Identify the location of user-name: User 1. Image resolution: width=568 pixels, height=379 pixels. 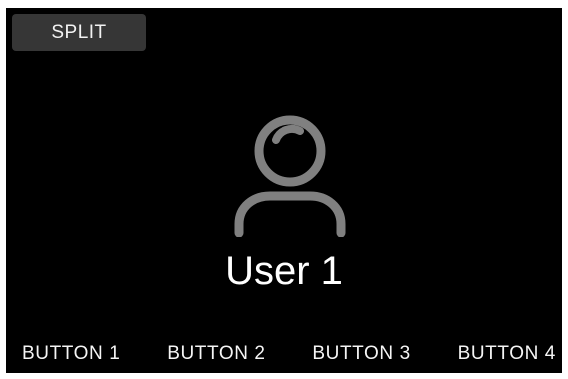
(284, 271).